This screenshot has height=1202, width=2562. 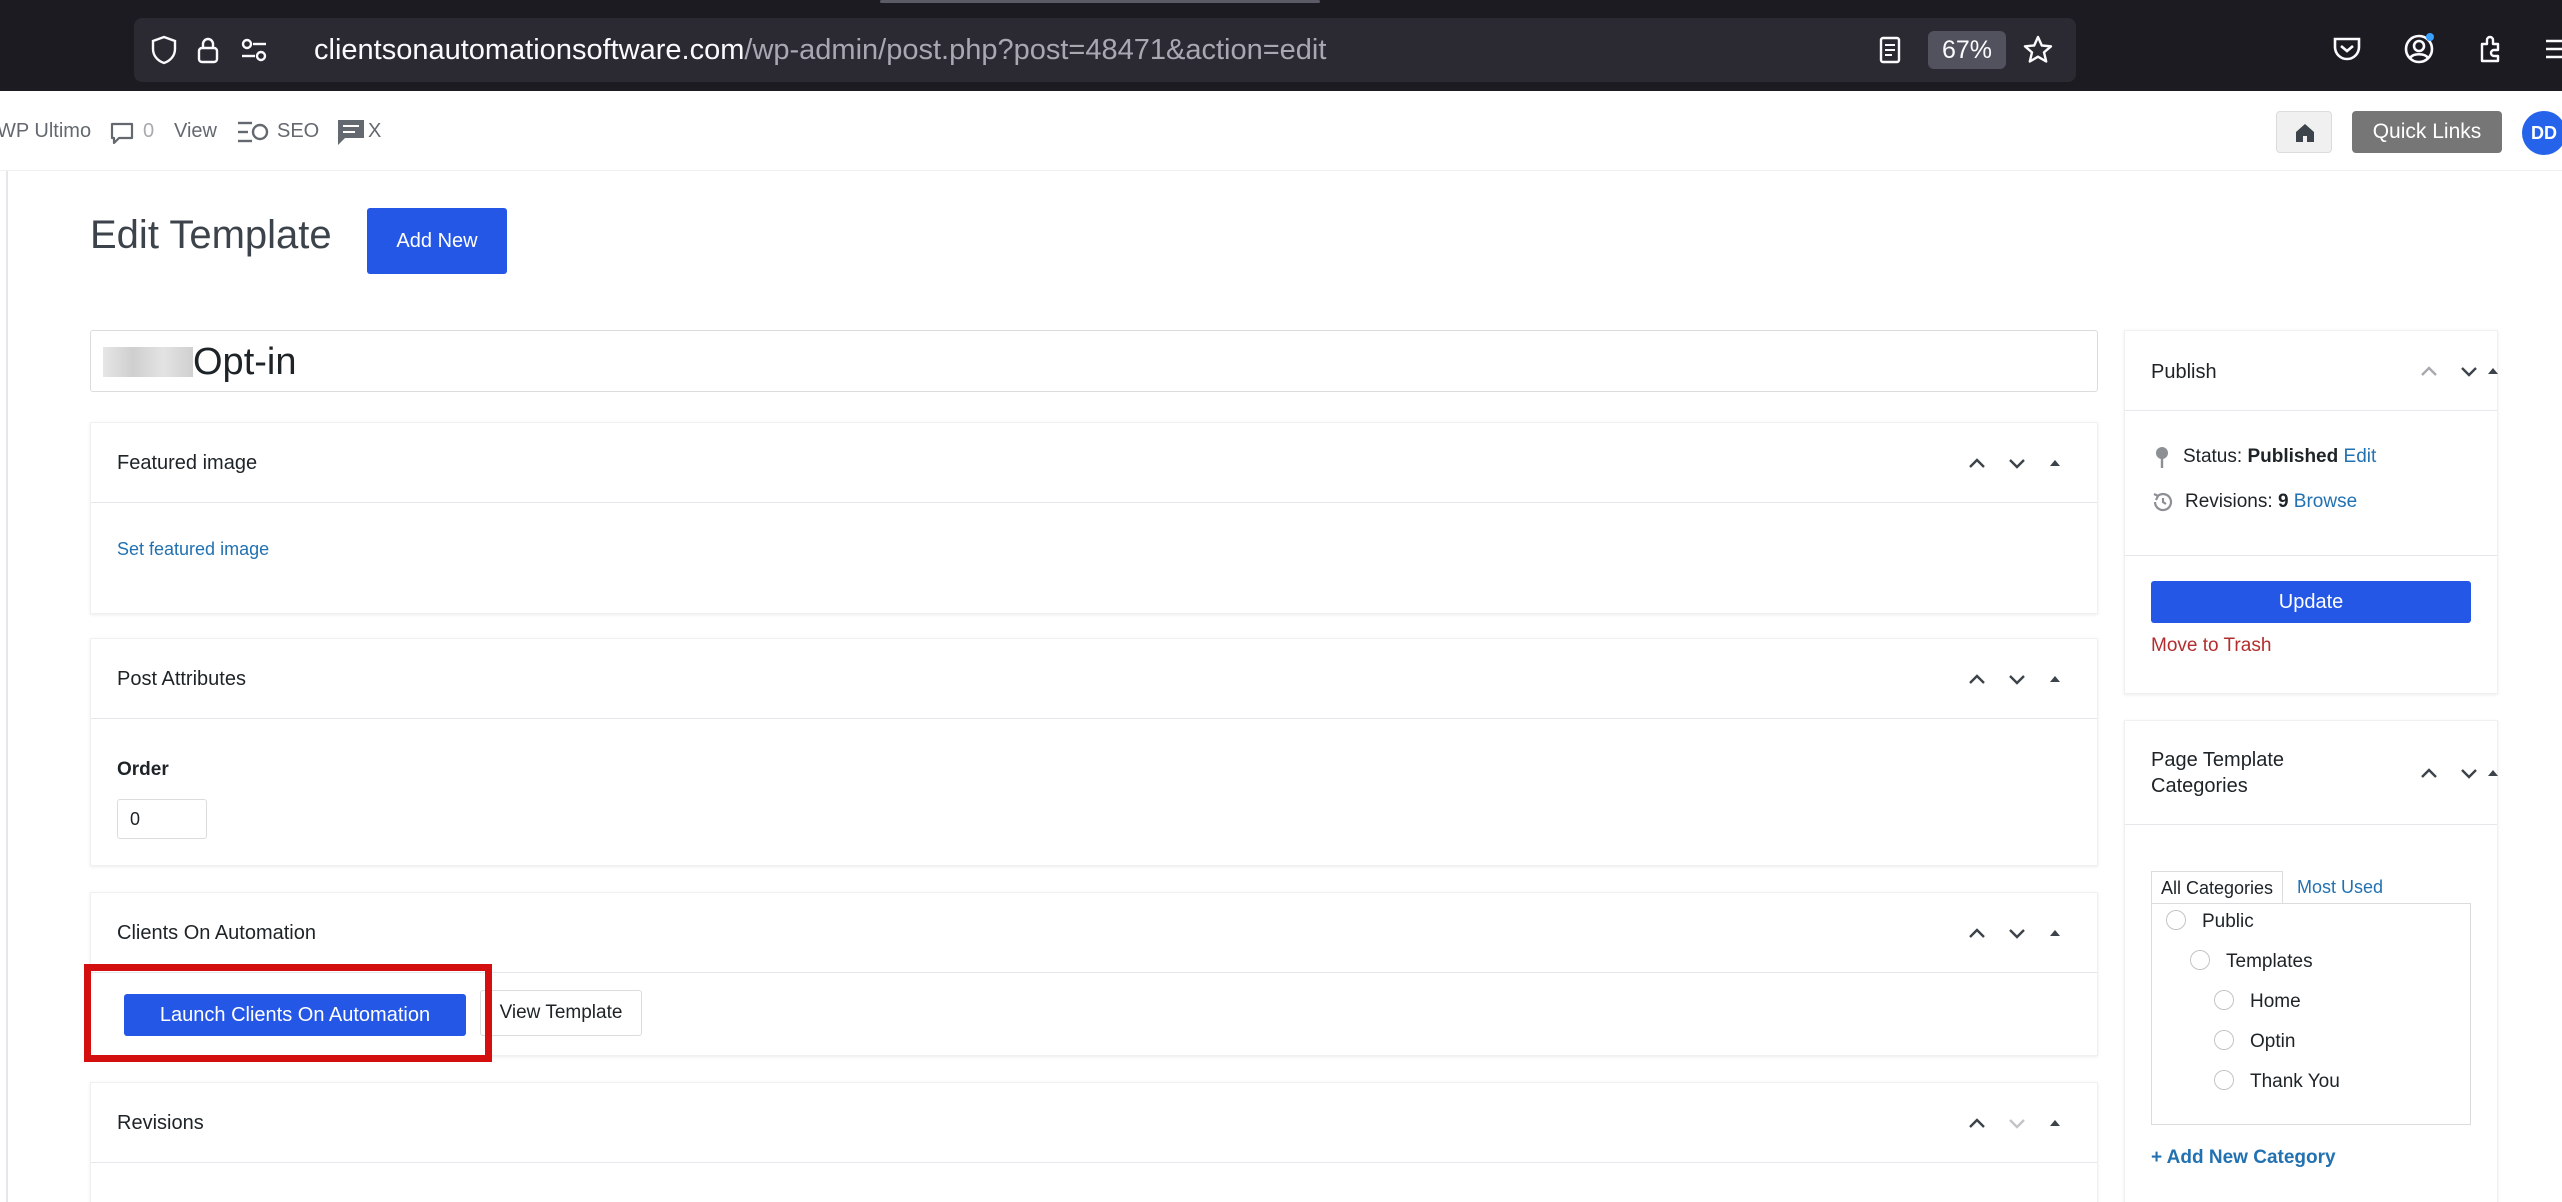 What do you see at coordinates (1094, 752) in the screenshot?
I see `post-attributes-box: Post Attributes Order 0` at bounding box center [1094, 752].